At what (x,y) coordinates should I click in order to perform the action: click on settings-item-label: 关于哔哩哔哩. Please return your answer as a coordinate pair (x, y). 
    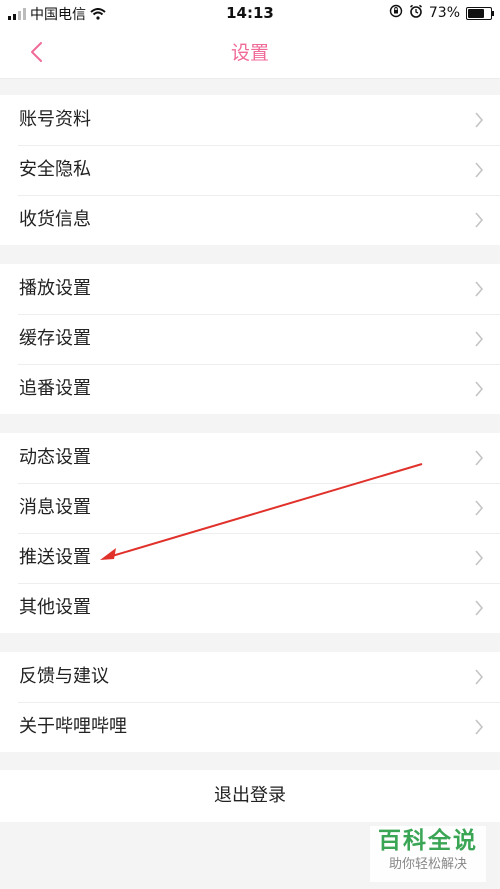
    Looking at the image, I should click on (73, 726).